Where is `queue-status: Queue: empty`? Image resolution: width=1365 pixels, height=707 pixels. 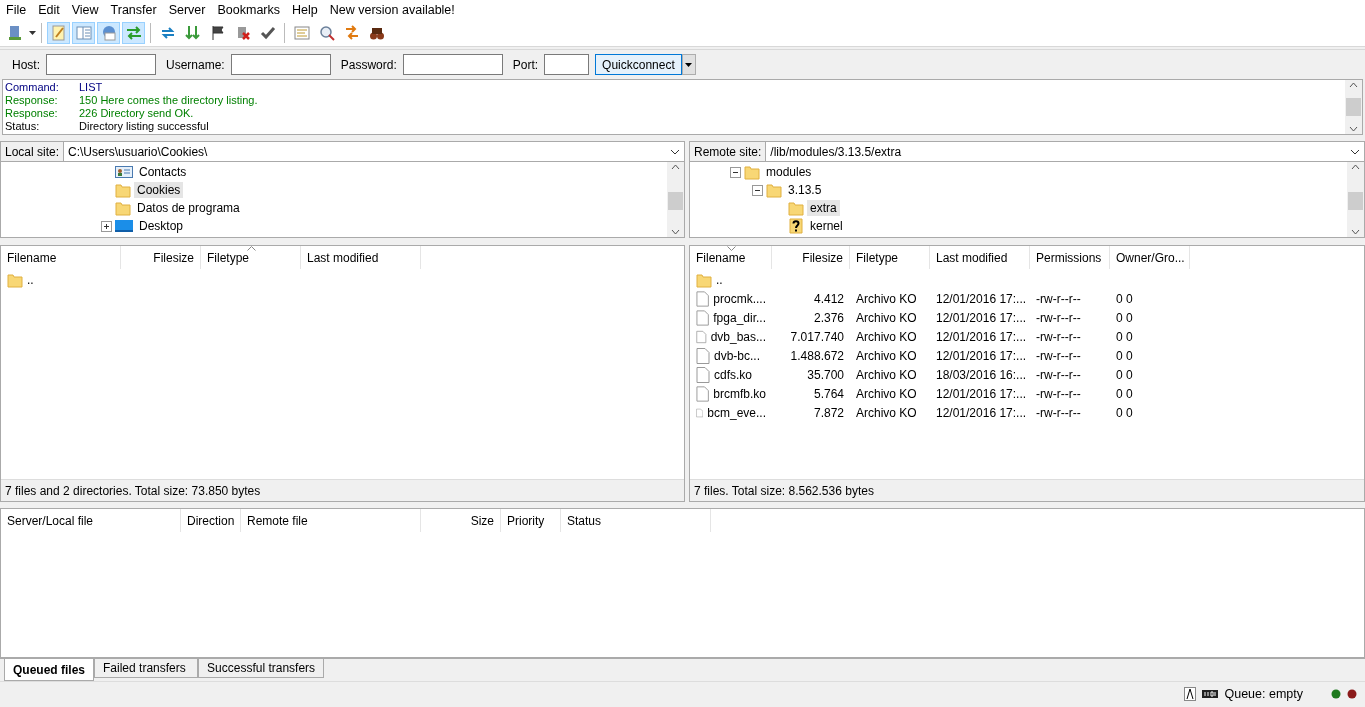 queue-status: Queue: empty is located at coordinates (1263, 693).